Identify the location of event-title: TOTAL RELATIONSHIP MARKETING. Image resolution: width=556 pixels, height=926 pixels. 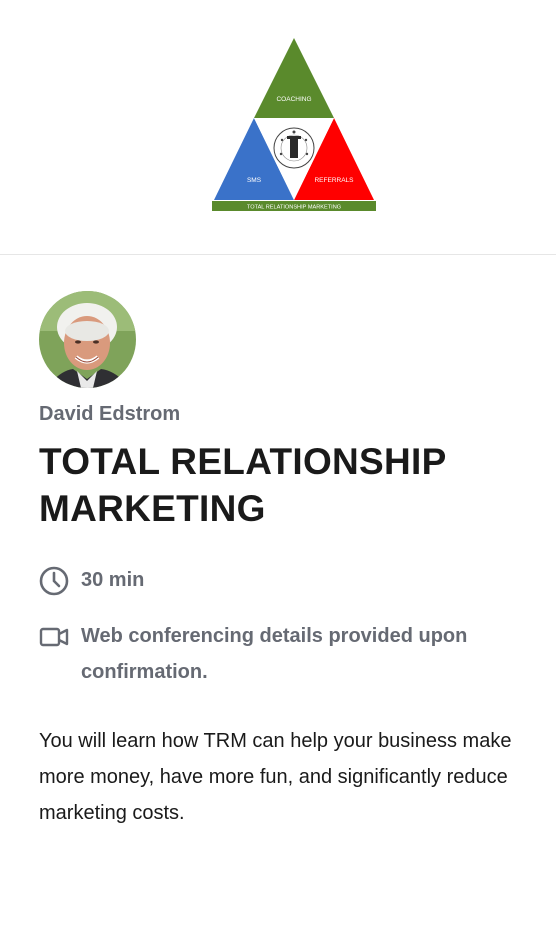
(242, 485).